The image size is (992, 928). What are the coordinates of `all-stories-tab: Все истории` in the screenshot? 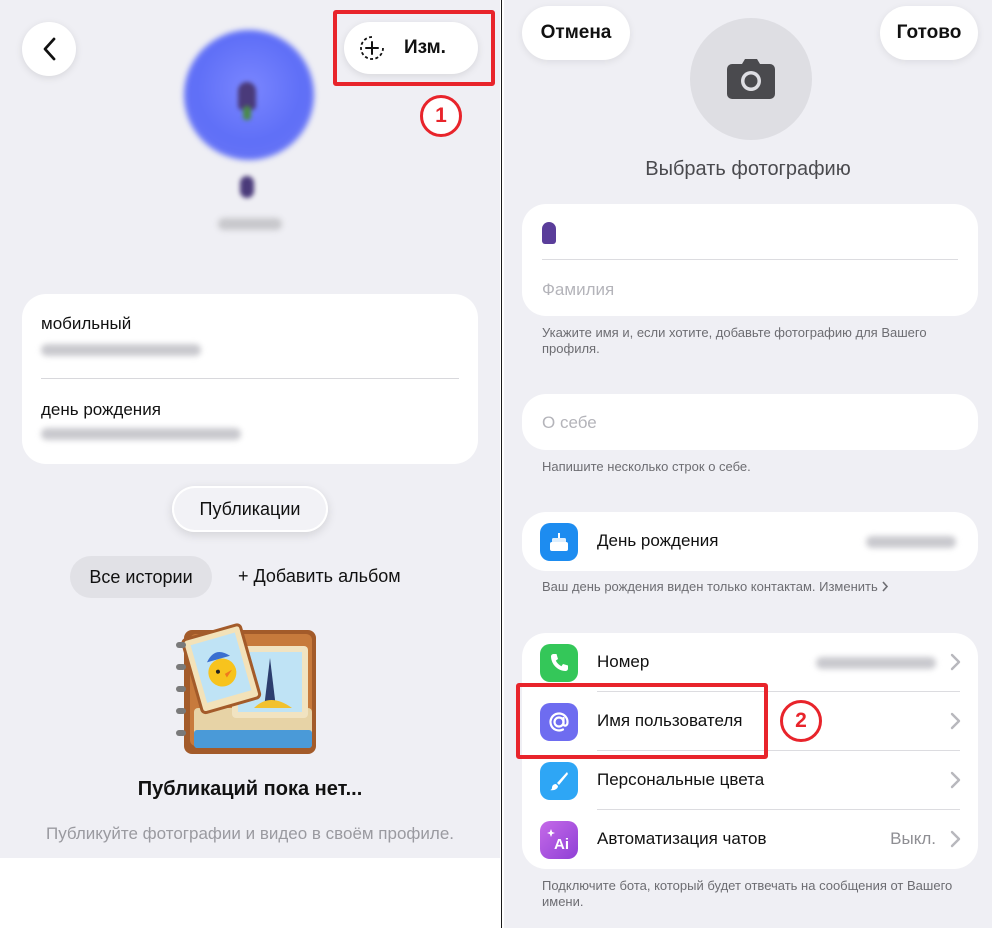 It's located at (141, 577).